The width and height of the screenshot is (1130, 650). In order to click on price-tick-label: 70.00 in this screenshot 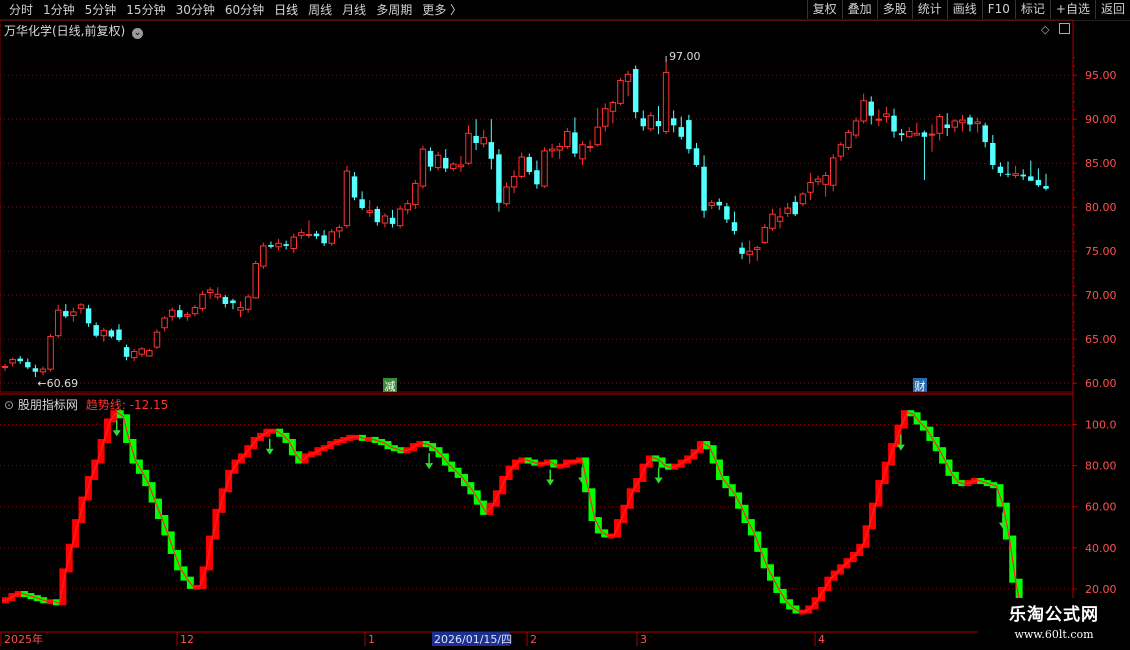, I will do `click(1101, 295)`.